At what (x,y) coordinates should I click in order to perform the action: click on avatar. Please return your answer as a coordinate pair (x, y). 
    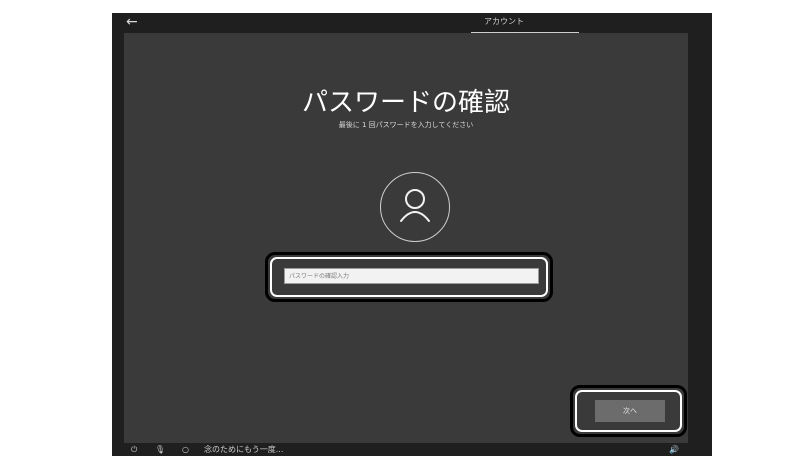
    Looking at the image, I should click on (415, 207).